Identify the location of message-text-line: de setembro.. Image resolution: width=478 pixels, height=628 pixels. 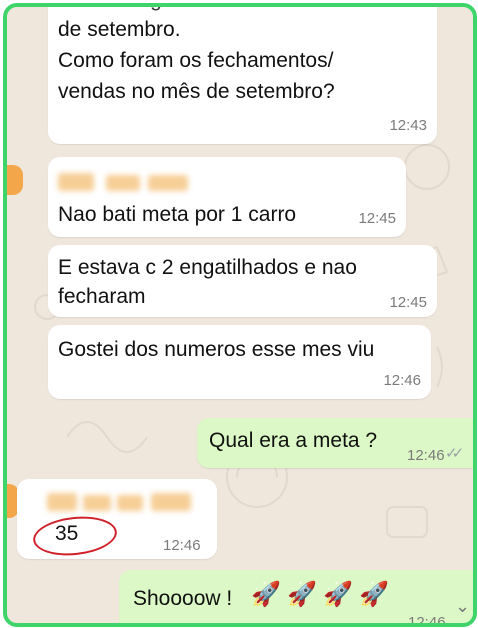
(119, 29).